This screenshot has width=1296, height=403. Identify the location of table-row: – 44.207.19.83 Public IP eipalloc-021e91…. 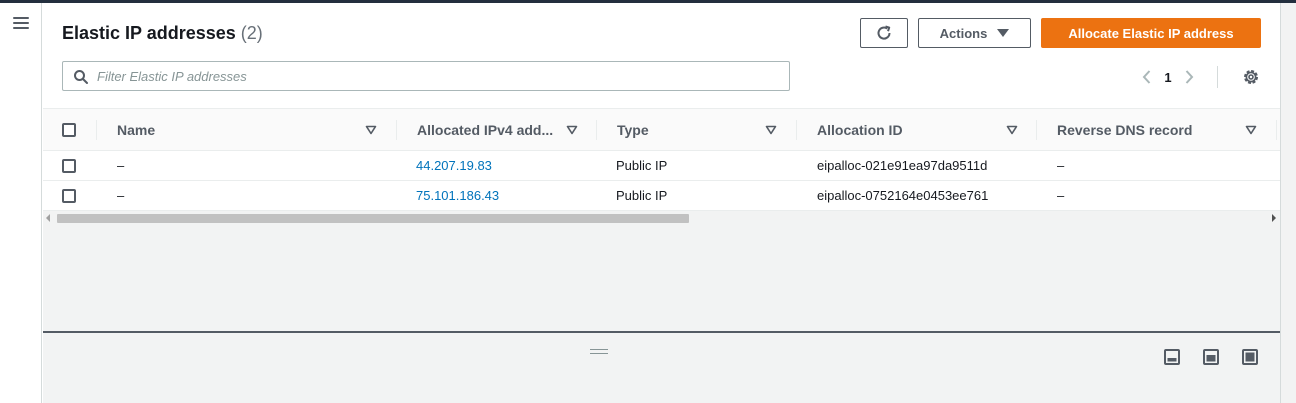
(661, 166).